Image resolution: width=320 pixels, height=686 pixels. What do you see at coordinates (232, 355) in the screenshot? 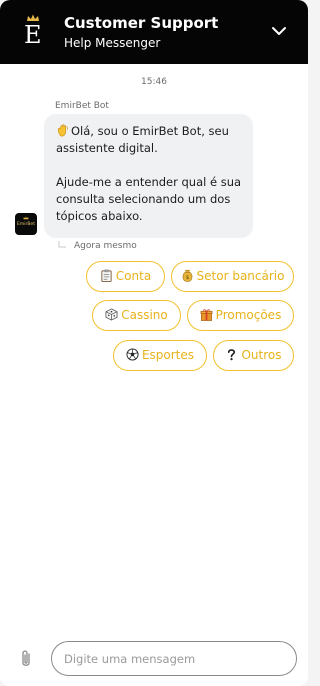
I see `question-mark-icon` at bounding box center [232, 355].